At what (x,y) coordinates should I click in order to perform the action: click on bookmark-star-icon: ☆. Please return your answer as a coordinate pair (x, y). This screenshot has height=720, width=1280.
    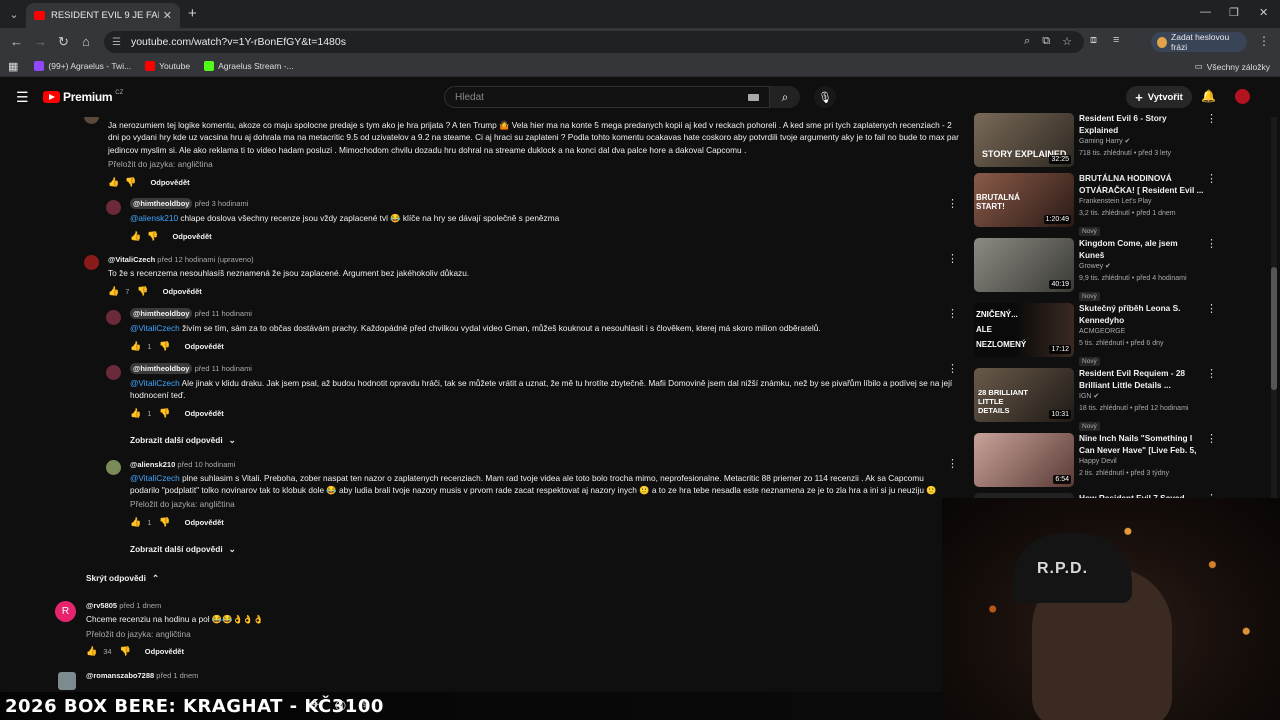
    Looking at the image, I should click on (1067, 41).